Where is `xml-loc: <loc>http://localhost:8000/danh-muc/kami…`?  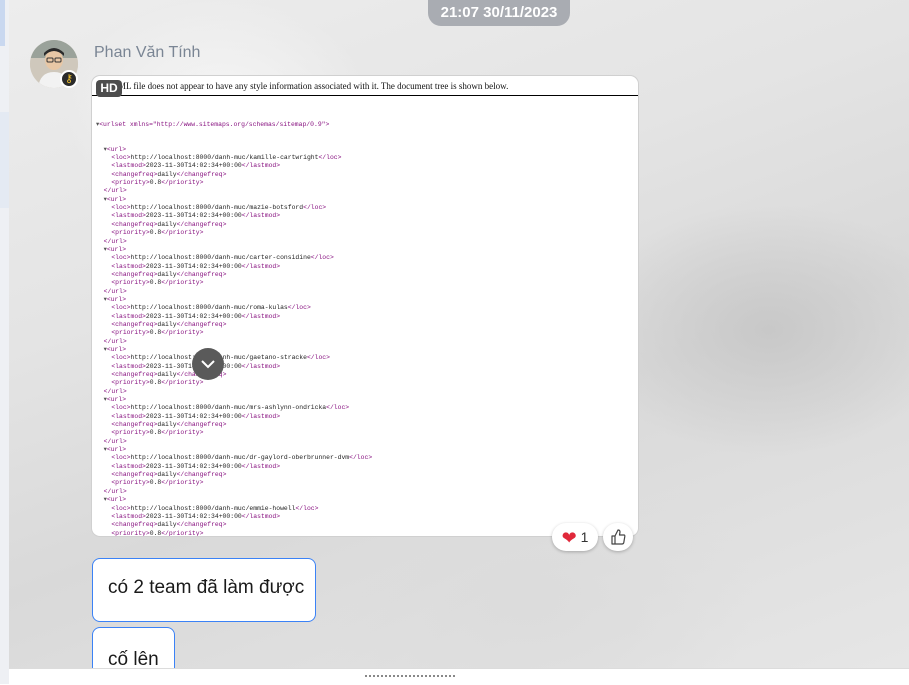 xml-loc: <loc>http://localhost:8000/danh-muc/kami… is located at coordinates (226, 158).